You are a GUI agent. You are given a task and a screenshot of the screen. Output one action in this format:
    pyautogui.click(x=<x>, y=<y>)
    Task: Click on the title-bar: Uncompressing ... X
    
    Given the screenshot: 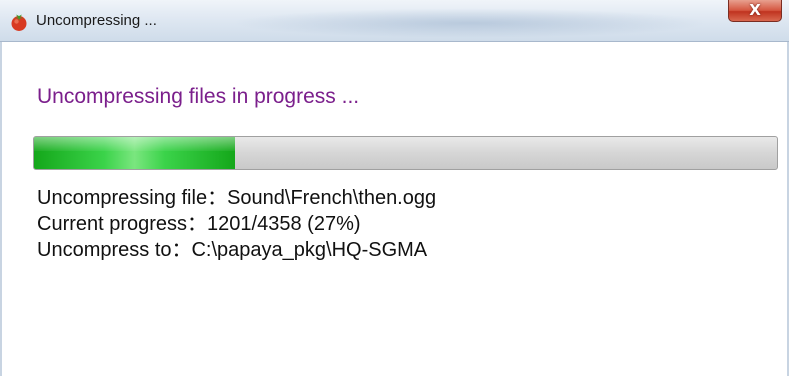 What is the action you would take?
    pyautogui.click(x=394, y=21)
    